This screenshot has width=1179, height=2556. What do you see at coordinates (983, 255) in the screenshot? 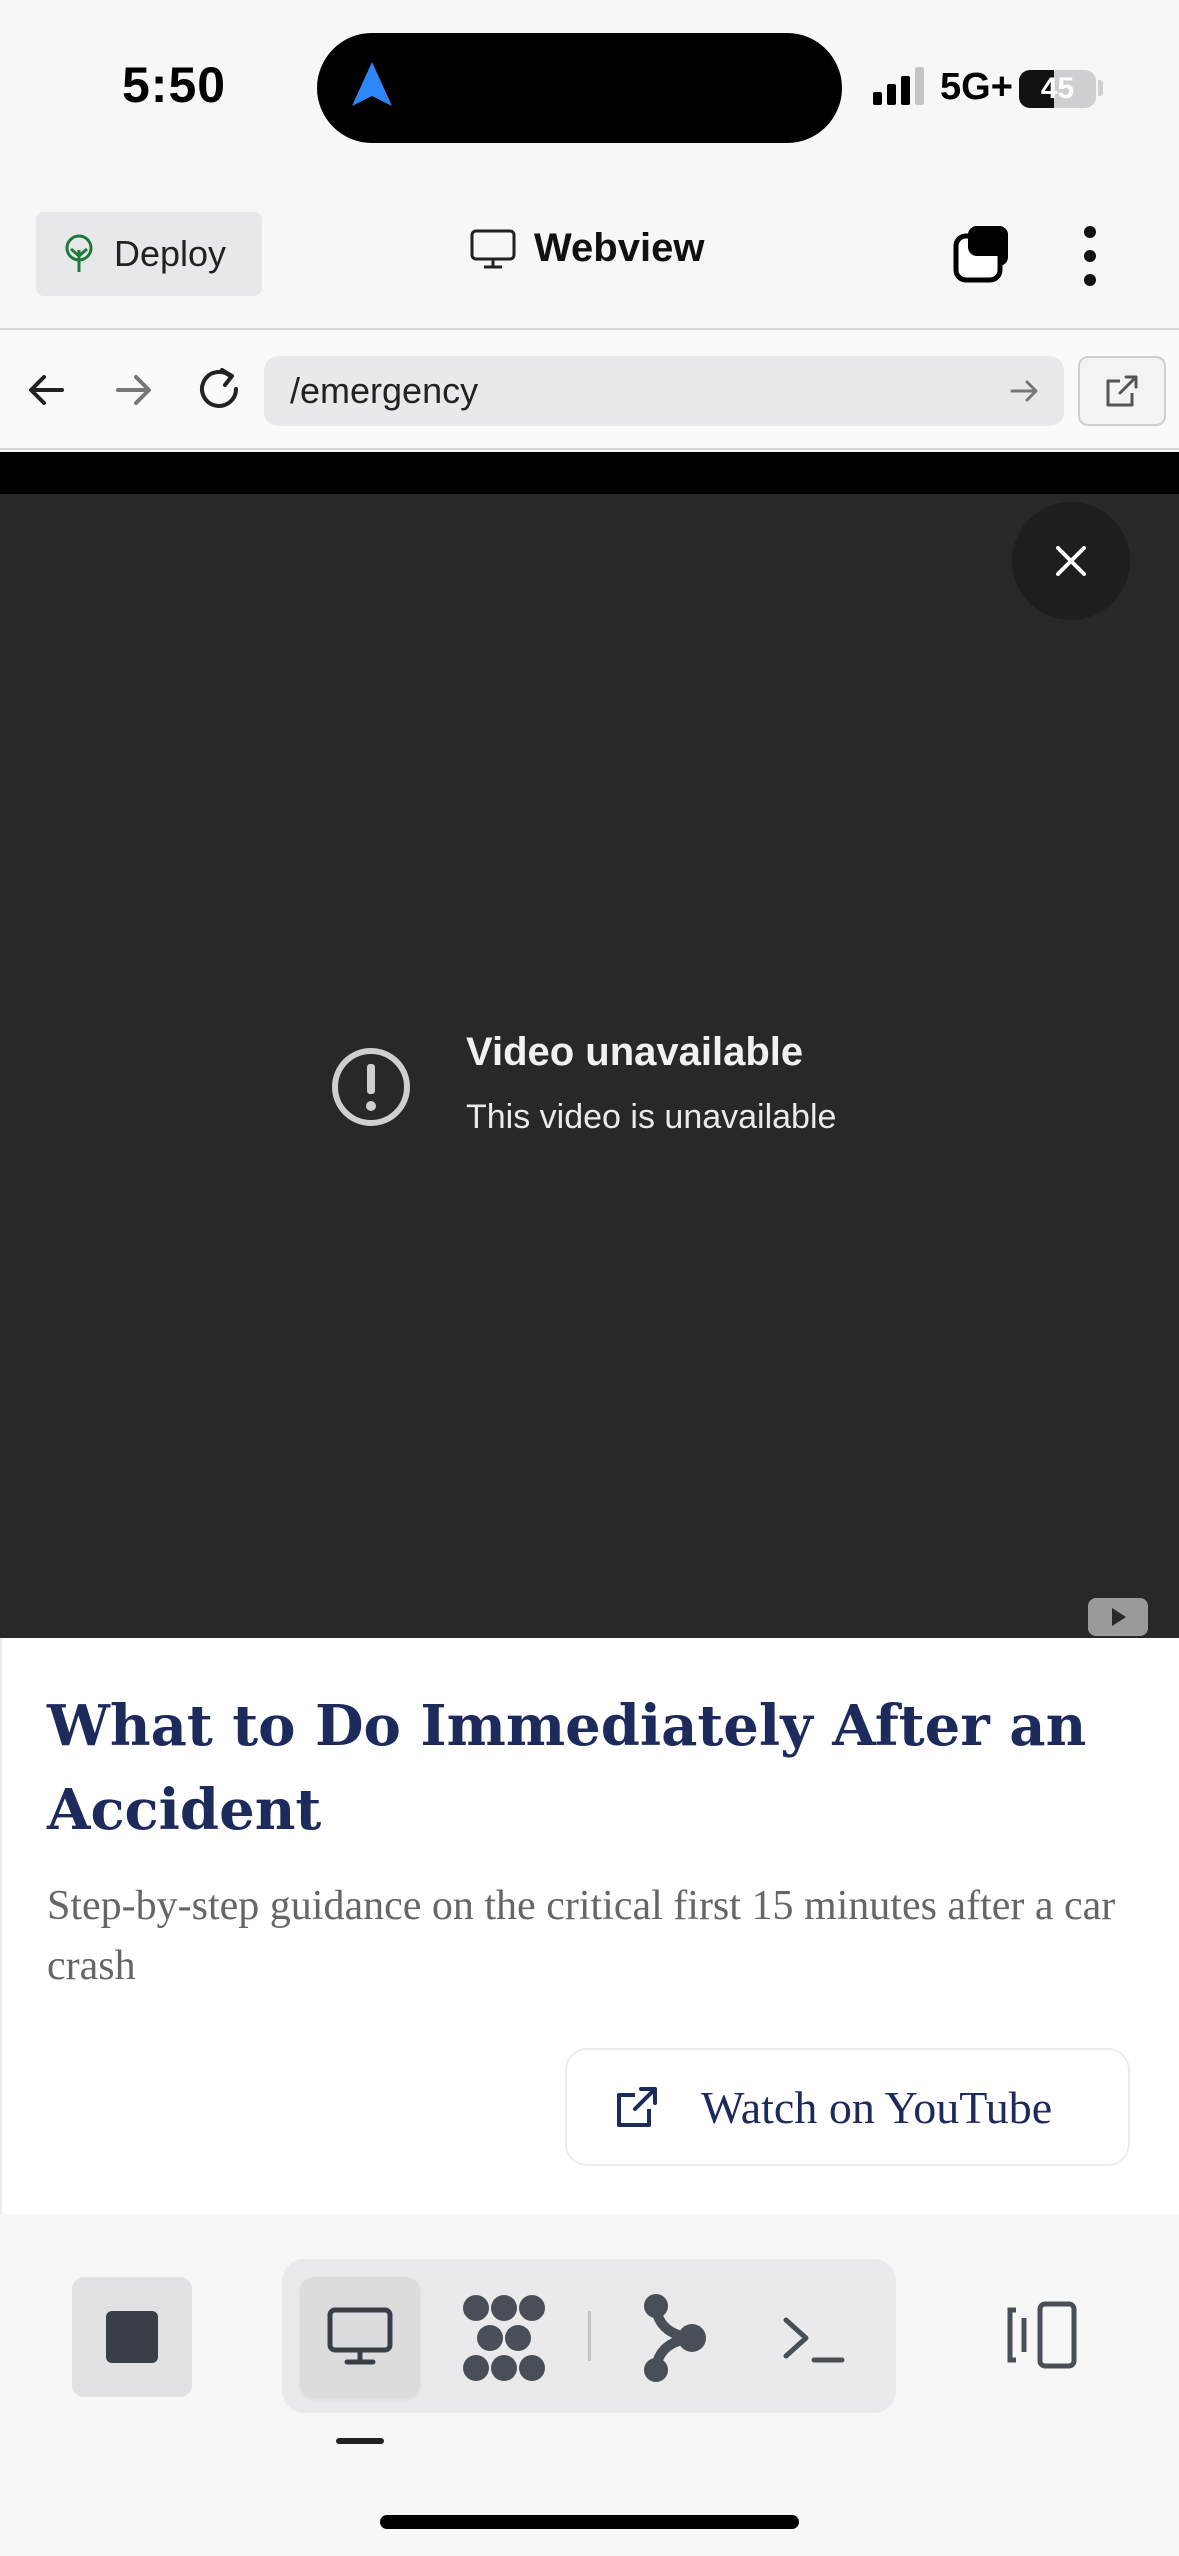
I see `tabs-icon` at bounding box center [983, 255].